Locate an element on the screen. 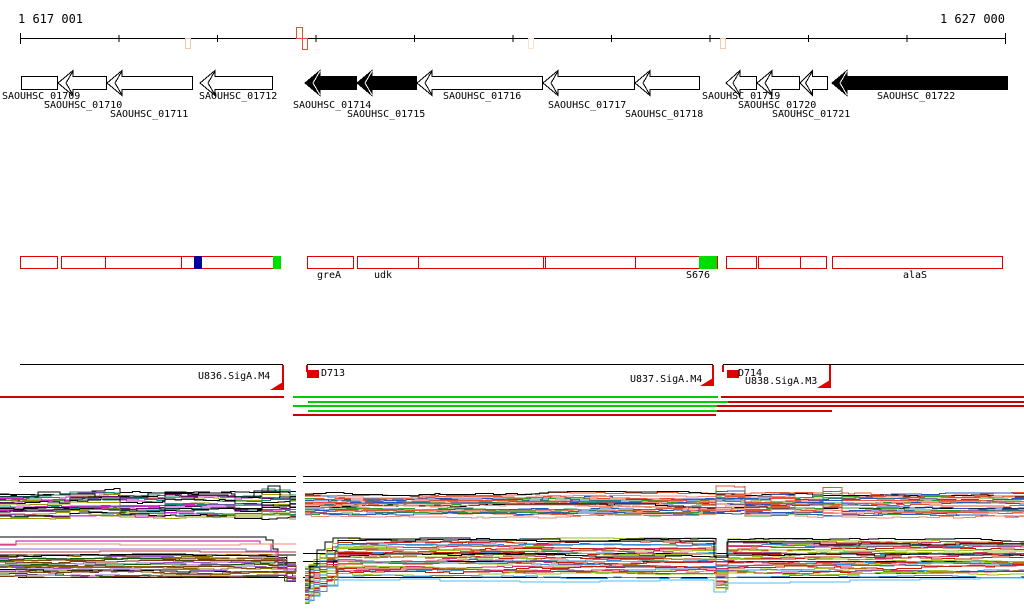 The width and height of the screenshot is (1024, 611). feature-box-alas is located at coordinates (917, 262).